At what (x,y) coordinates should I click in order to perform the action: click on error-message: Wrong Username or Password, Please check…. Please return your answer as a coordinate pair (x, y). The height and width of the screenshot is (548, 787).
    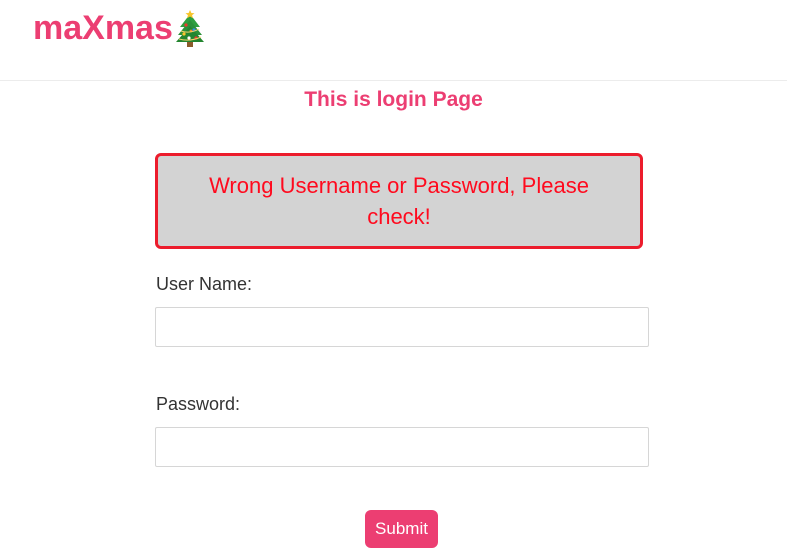
    Looking at the image, I should click on (399, 201).